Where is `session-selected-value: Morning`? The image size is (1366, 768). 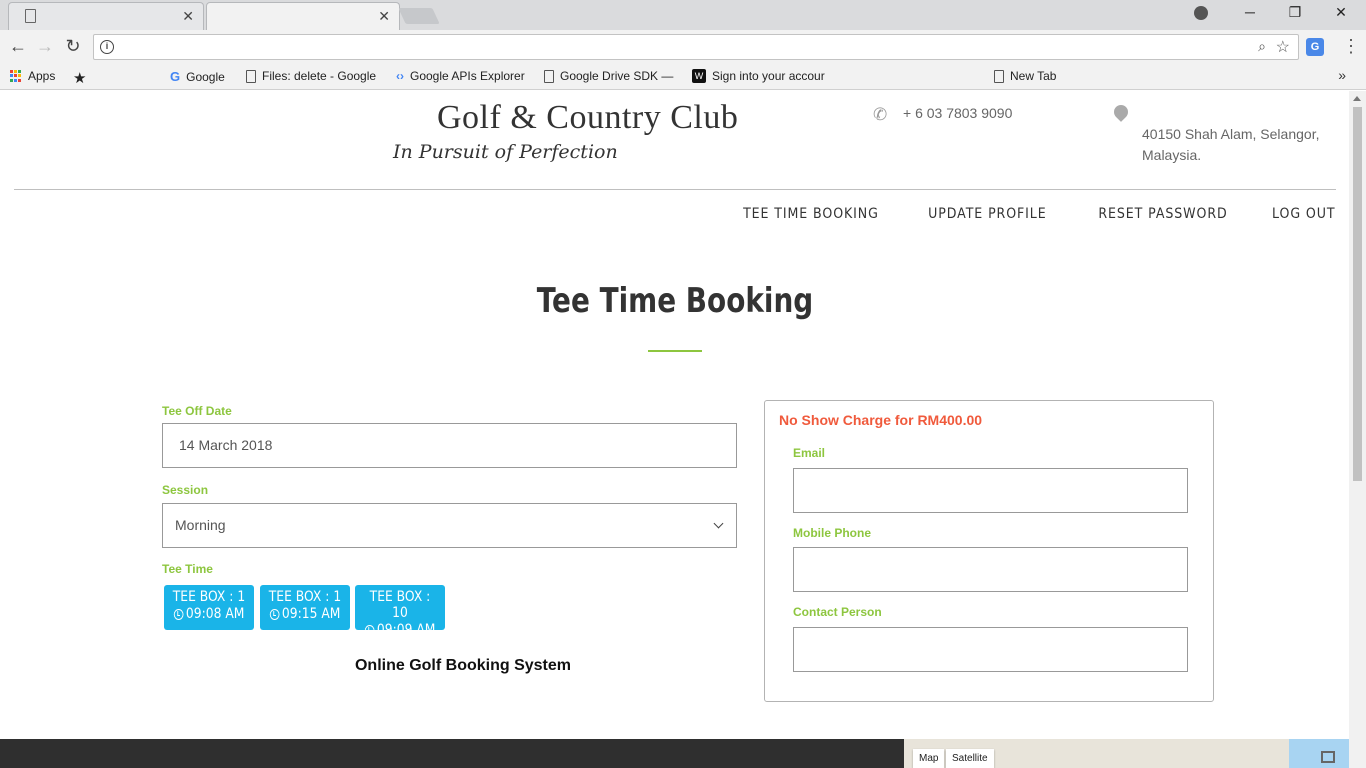
session-selected-value: Morning is located at coordinates (200, 525).